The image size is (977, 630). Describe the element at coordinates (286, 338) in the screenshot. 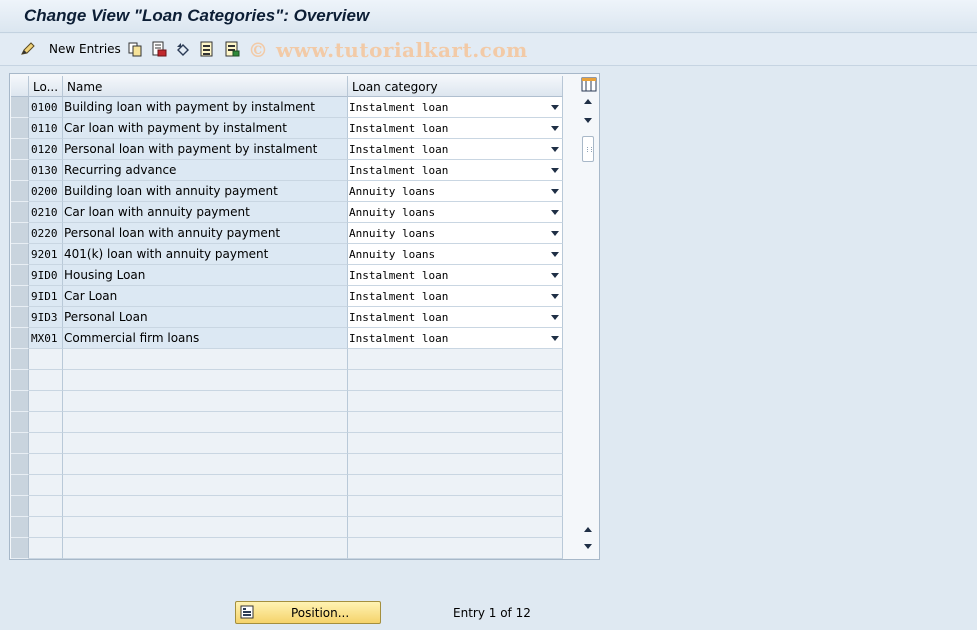

I see `table-row: MX01 Commercial firm loans Instalment loan` at that location.